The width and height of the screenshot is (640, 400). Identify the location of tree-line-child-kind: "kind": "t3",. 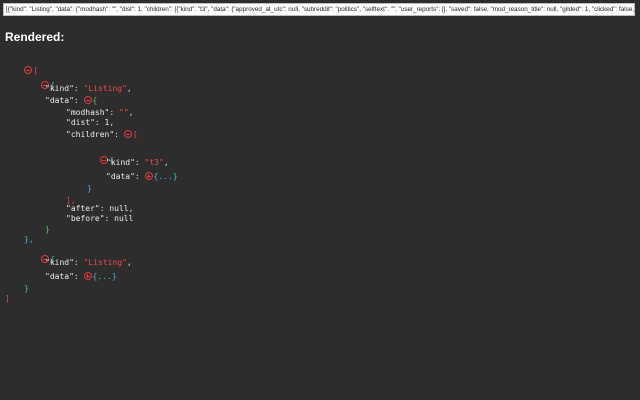
(137, 163).